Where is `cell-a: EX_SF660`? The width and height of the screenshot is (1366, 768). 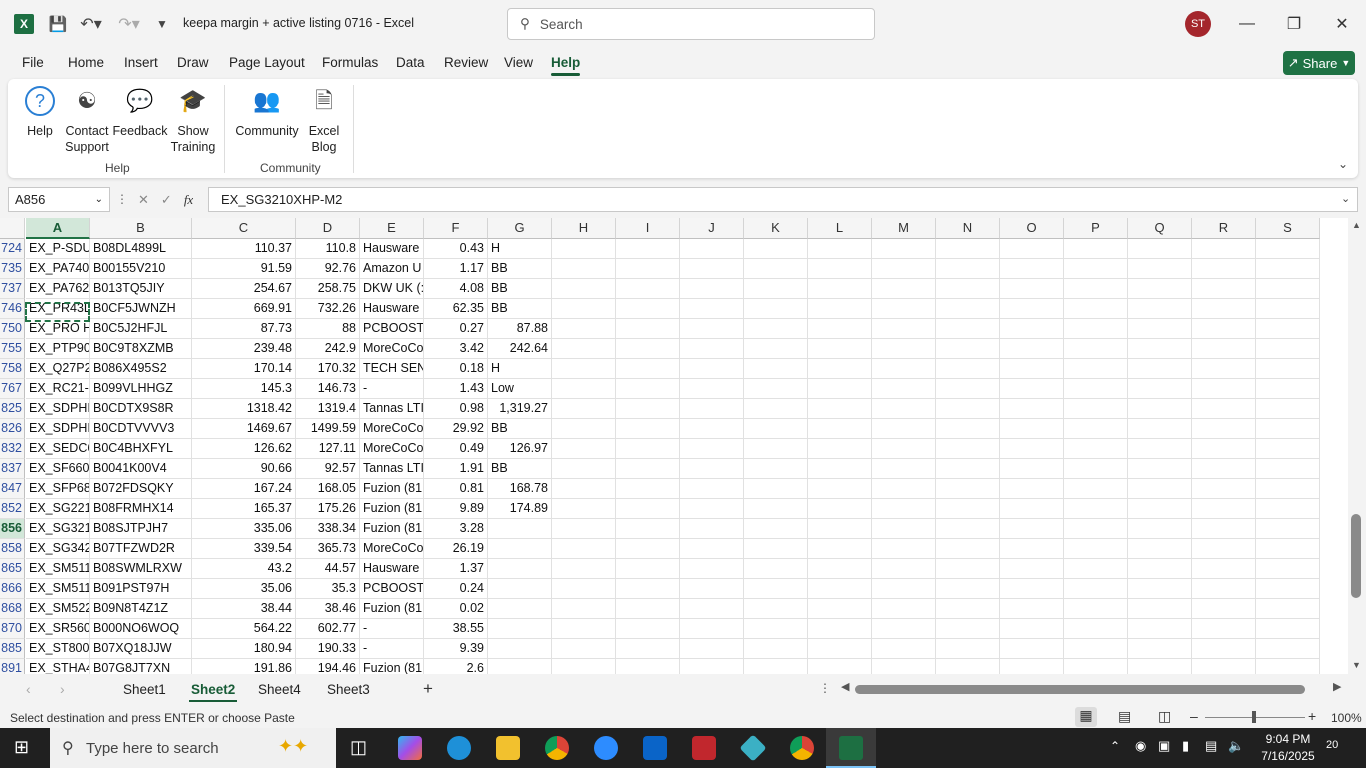 cell-a: EX_SF660 is located at coordinates (58, 469).